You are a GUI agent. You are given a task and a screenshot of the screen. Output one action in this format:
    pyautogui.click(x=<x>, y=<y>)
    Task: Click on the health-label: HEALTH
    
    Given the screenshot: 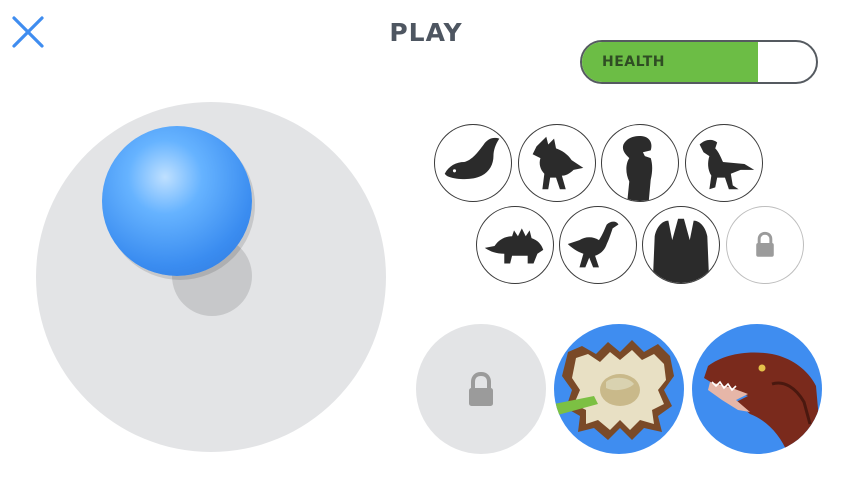 What is the action you would take?
    pyautogui.click(x=633, y=62)
    